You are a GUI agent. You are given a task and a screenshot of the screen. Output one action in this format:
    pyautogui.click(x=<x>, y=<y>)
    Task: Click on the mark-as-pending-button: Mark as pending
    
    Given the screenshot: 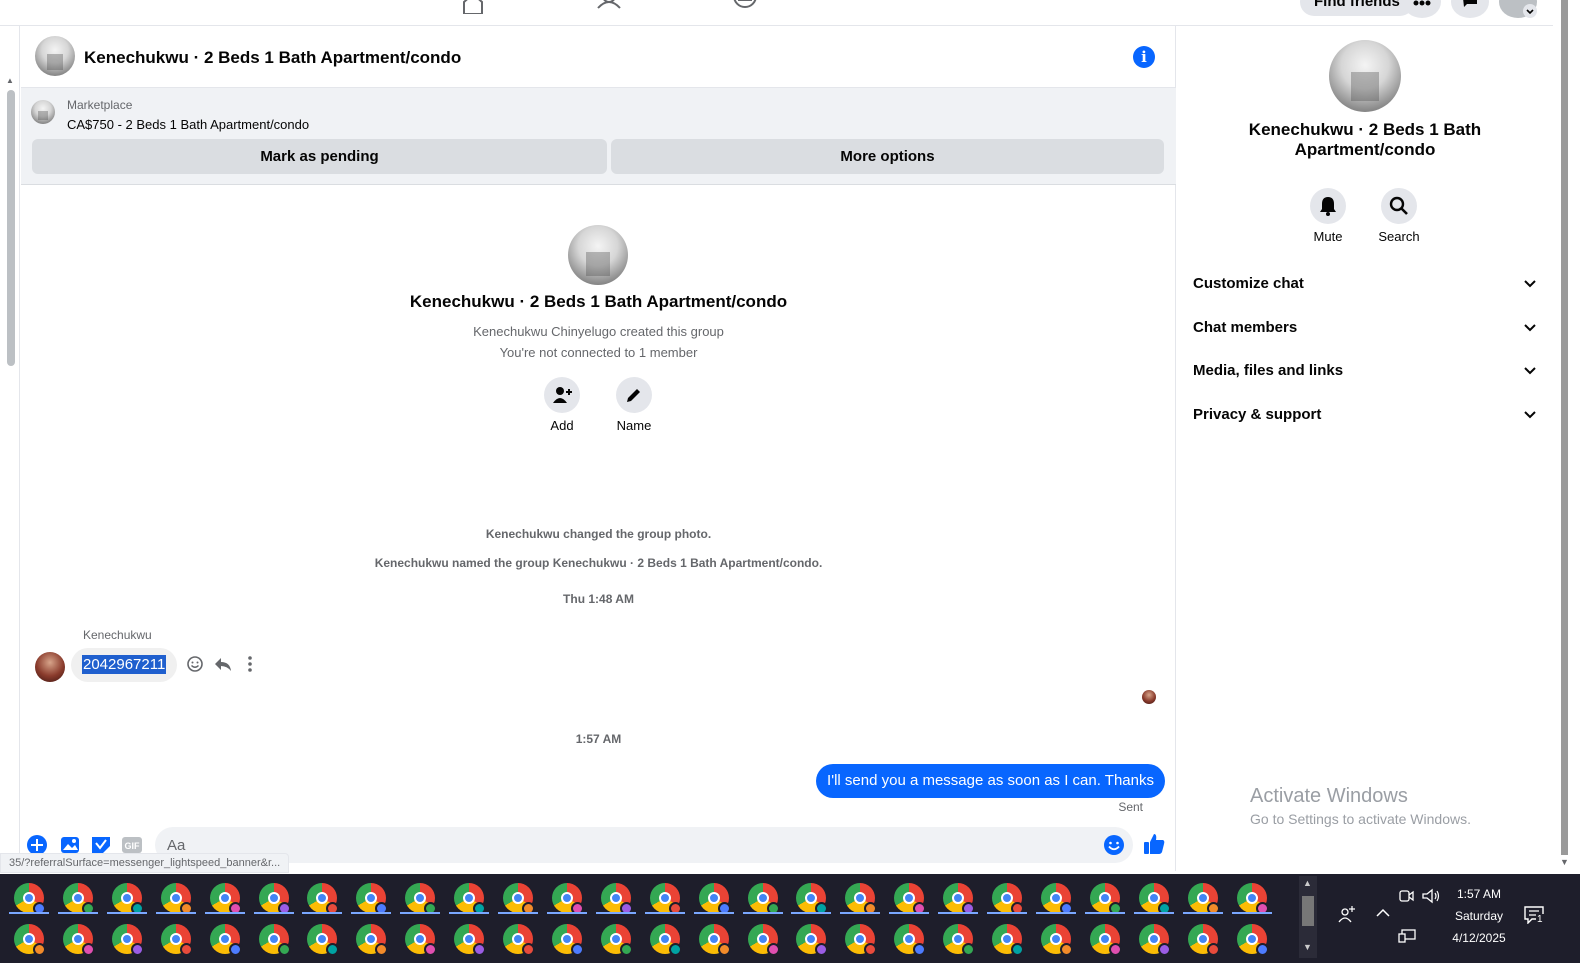 What is the action you would take?
    pyautogui.click(x=319, y=156)
    